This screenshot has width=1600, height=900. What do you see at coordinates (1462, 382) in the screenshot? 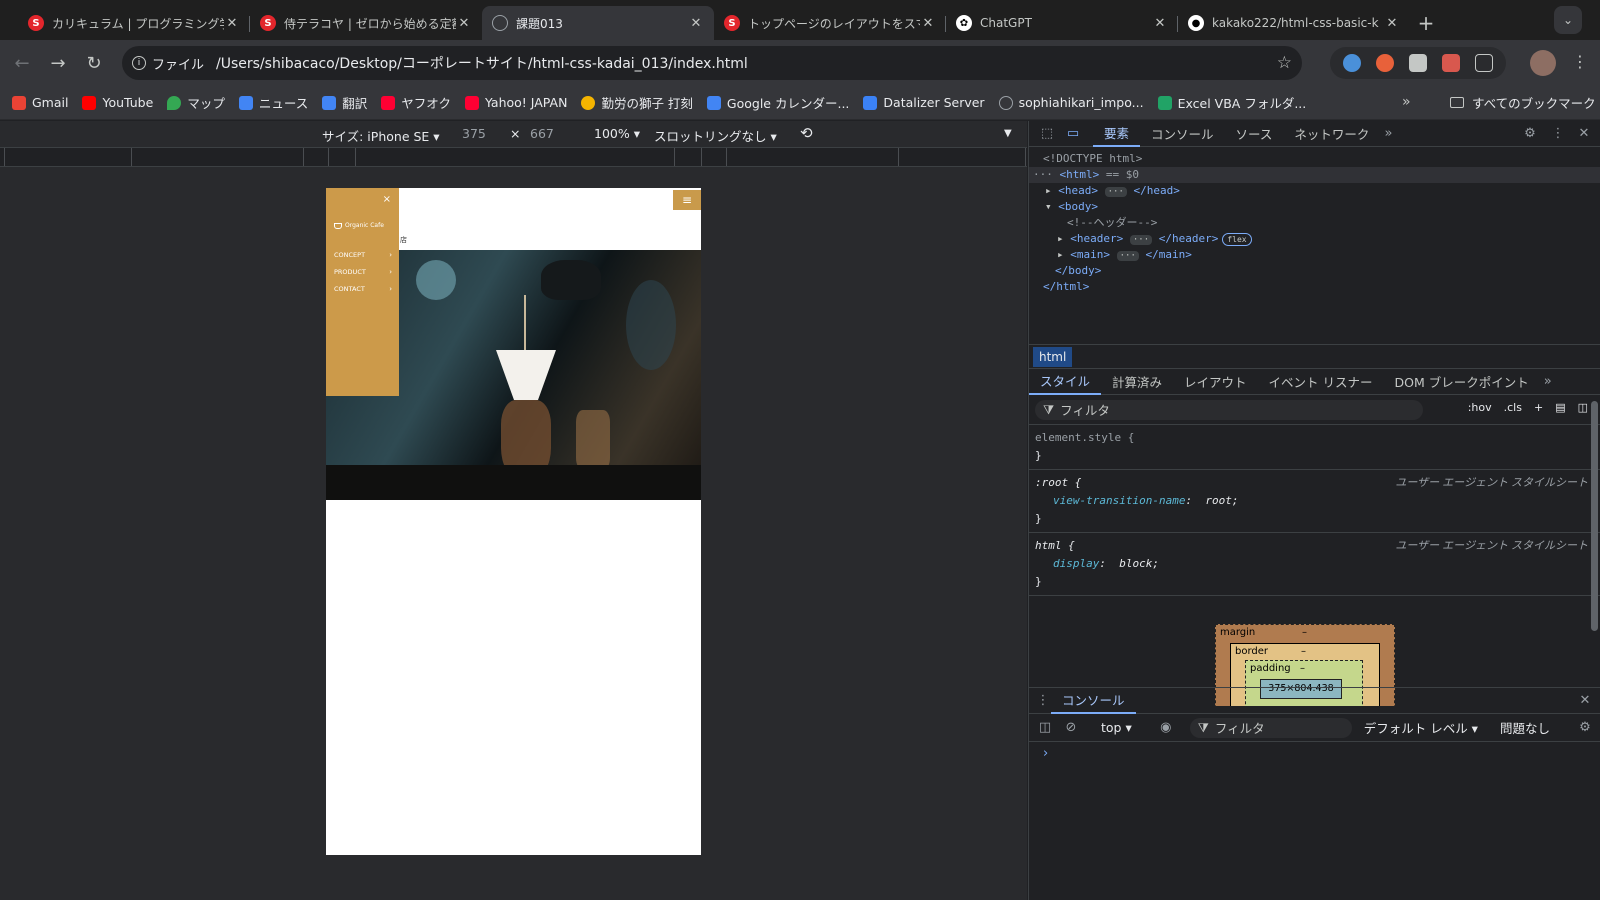
I see `tab-dom-breakpoints: DOM ブレークポイント` at bounding box center [1462, 382].